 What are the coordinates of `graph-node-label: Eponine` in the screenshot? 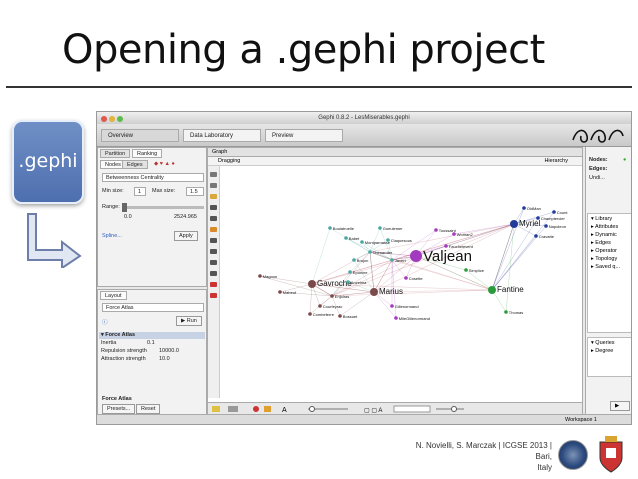 It's located at (360, 272).